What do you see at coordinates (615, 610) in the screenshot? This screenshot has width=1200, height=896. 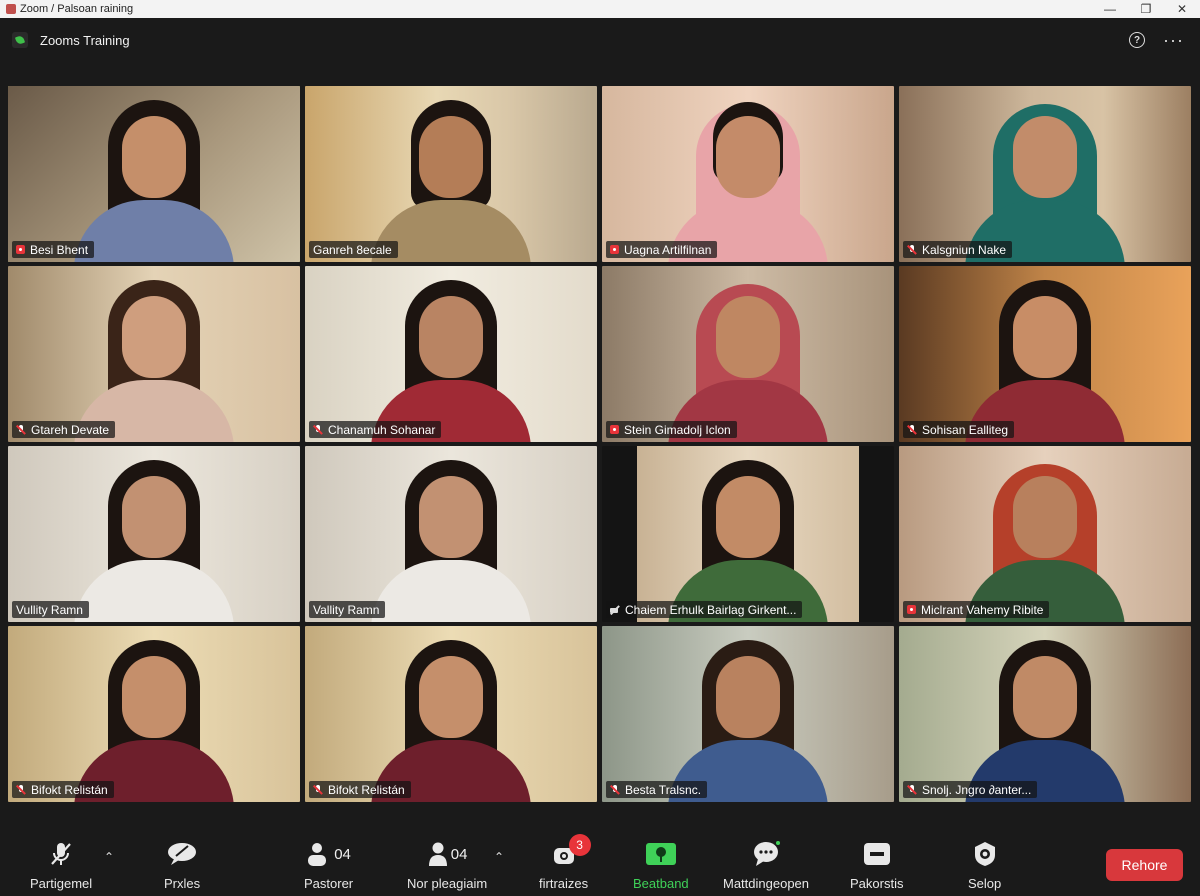 I see `camera-off-icon` at bounding box center [615, 610].